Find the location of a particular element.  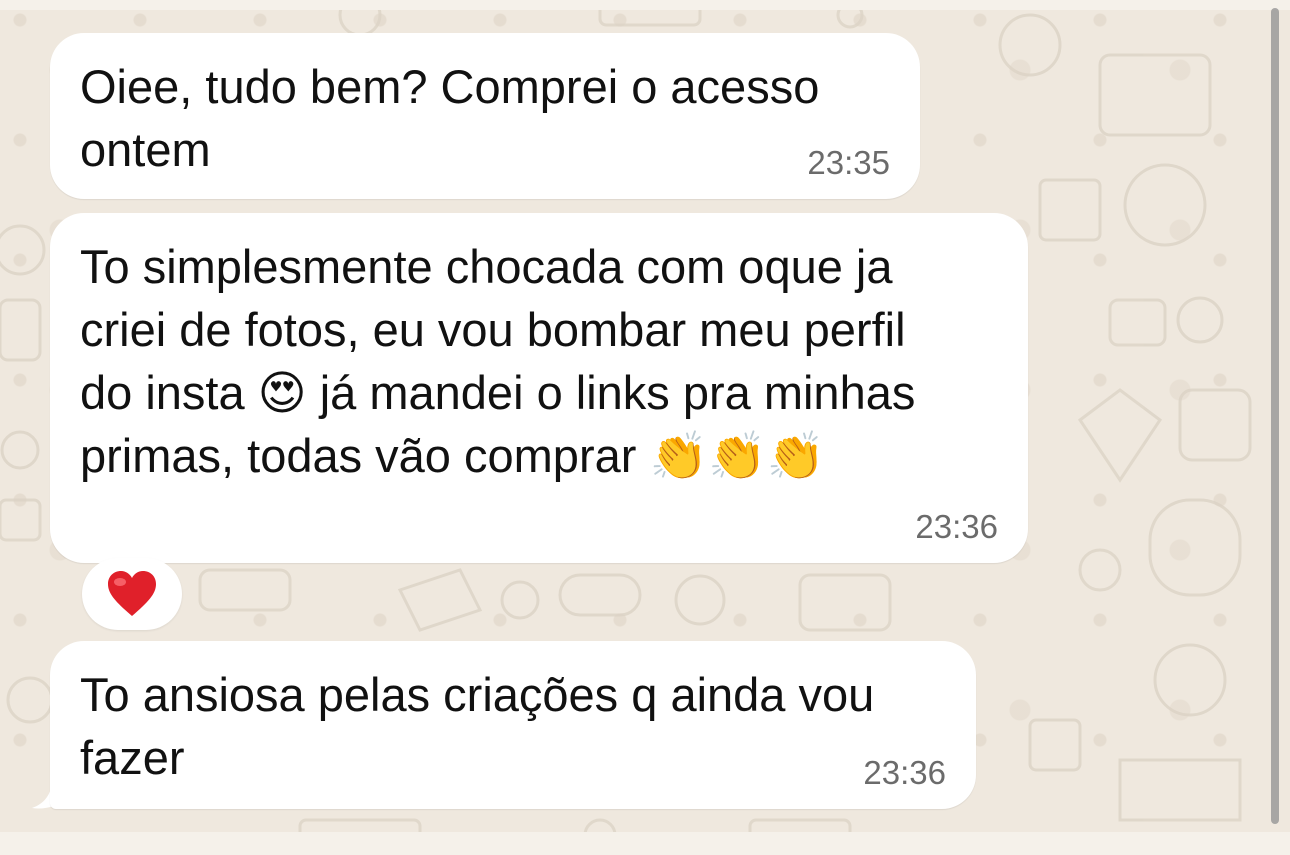

heart-icon is located at coordinates (132, 593).